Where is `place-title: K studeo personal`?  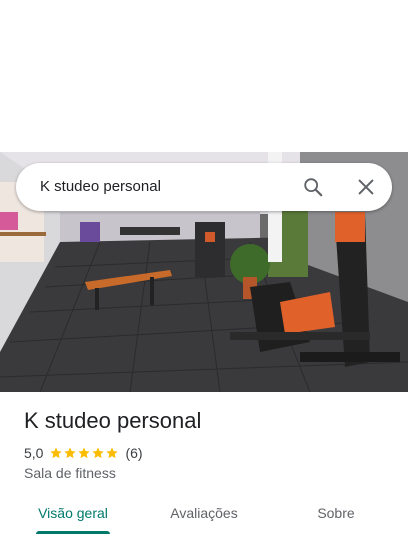 place-title: K studeo personal is located at coordinates (113, 420).